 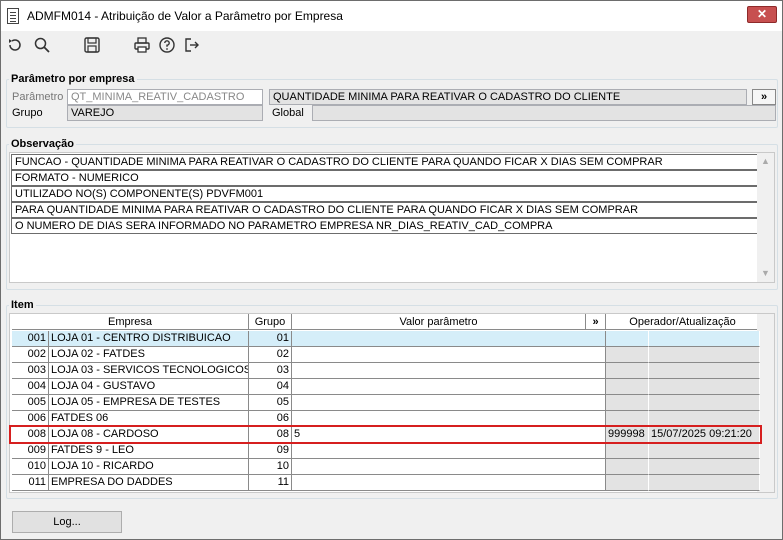 I want to click on cell-grupo: 05, so click(x=270, y=403).